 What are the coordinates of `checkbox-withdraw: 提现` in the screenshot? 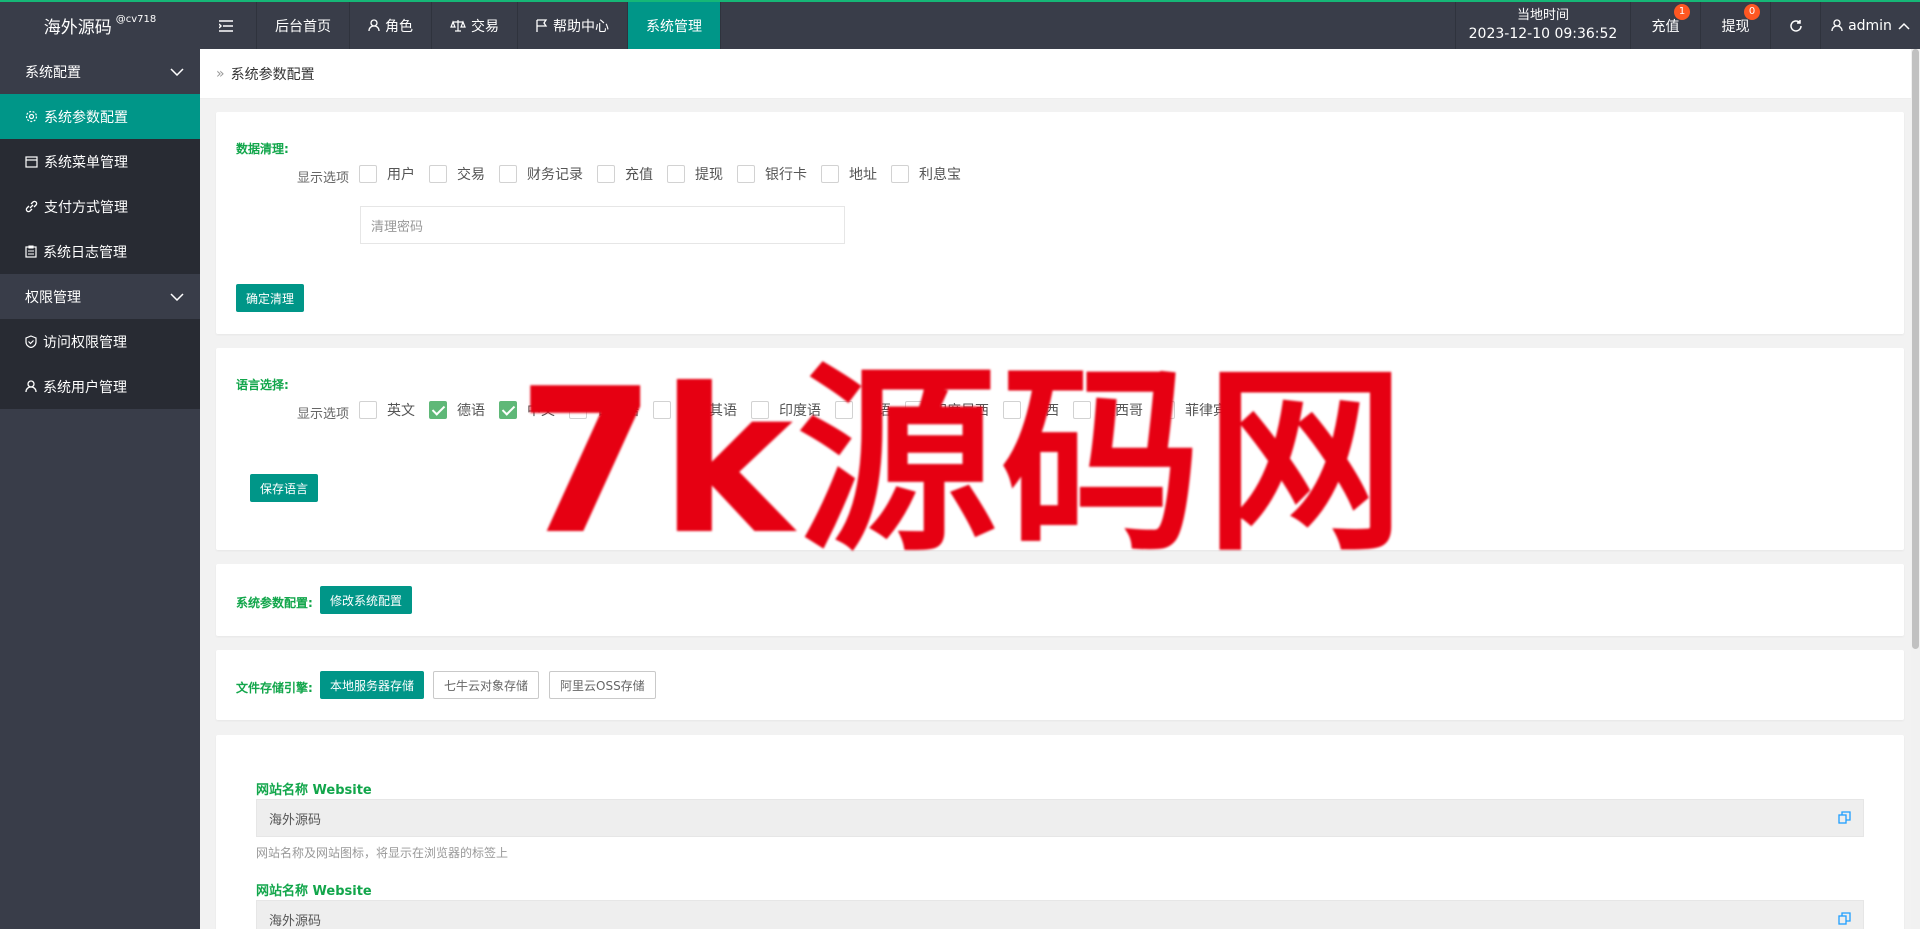 It's located at (695, 174).